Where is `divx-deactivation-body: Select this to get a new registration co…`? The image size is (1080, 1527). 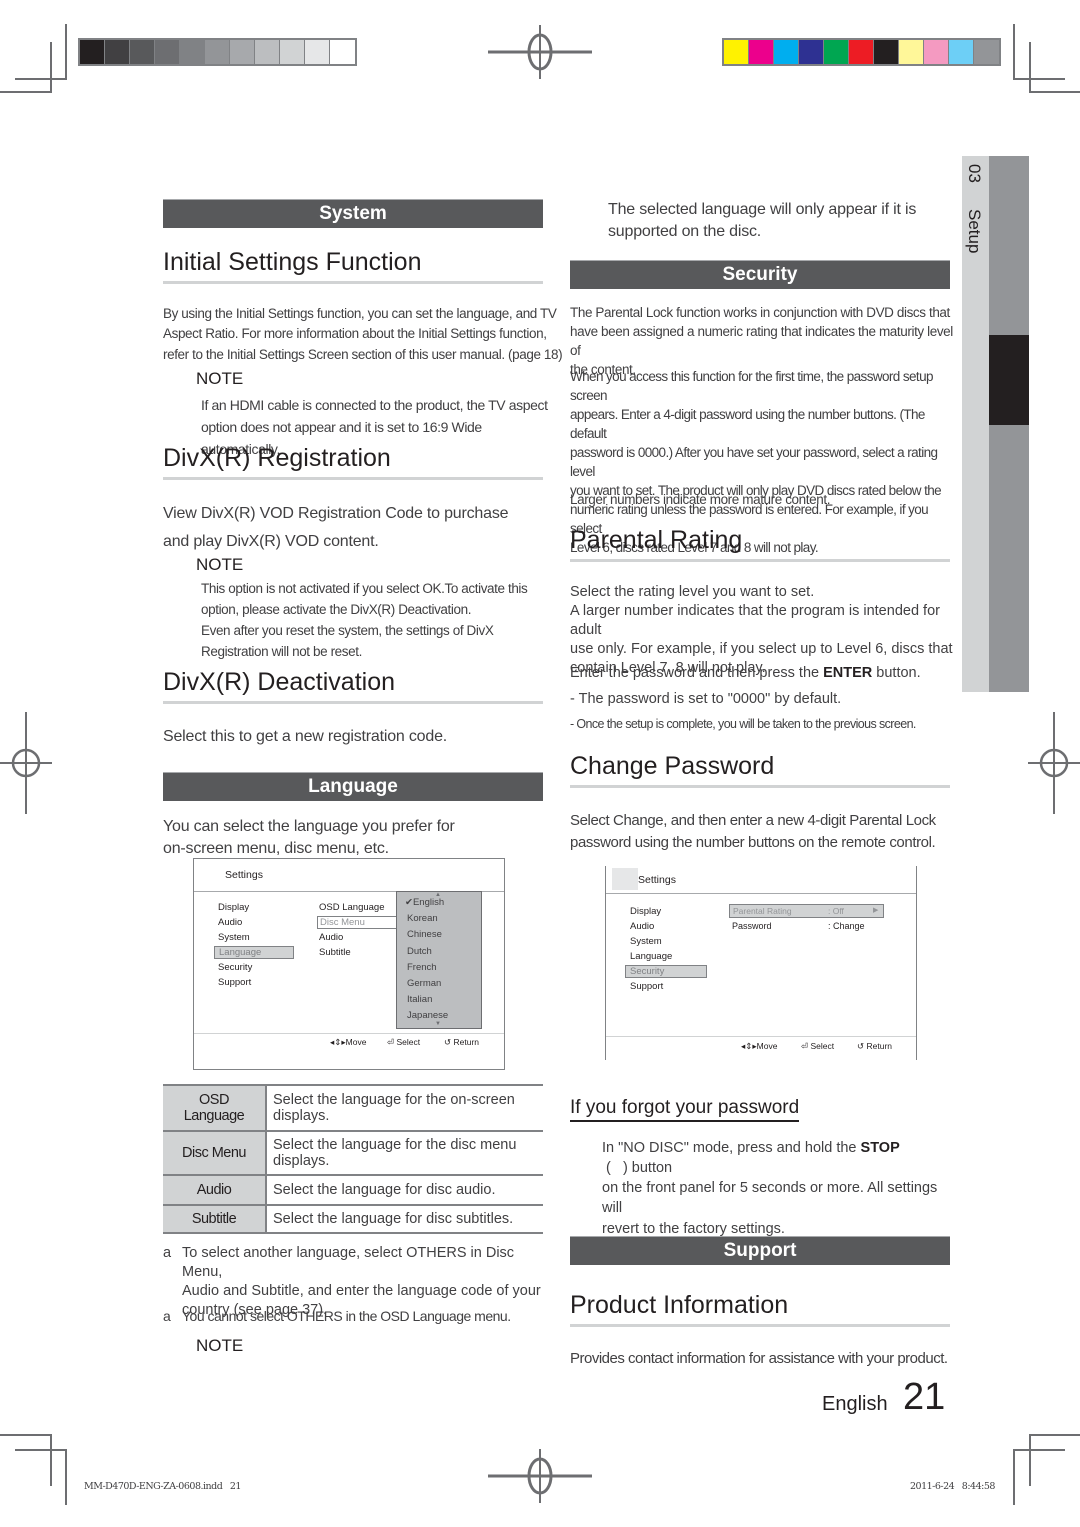 divx-deactivation-body: Select this to get a new registration co… is located at coordinates (305, 736).